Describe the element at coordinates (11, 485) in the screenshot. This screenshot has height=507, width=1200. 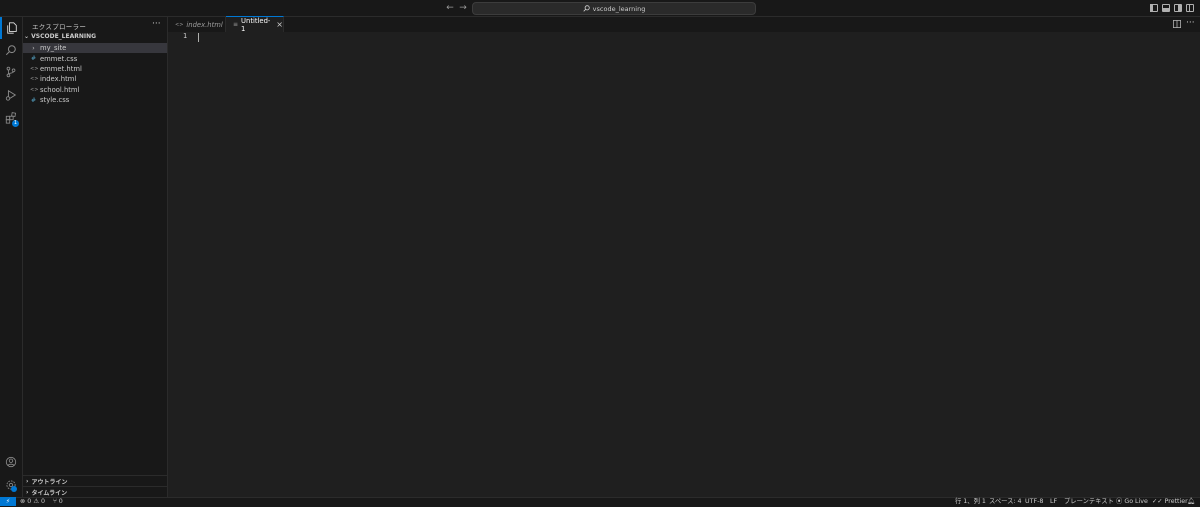
I see `settings-gear-icon` at that location.